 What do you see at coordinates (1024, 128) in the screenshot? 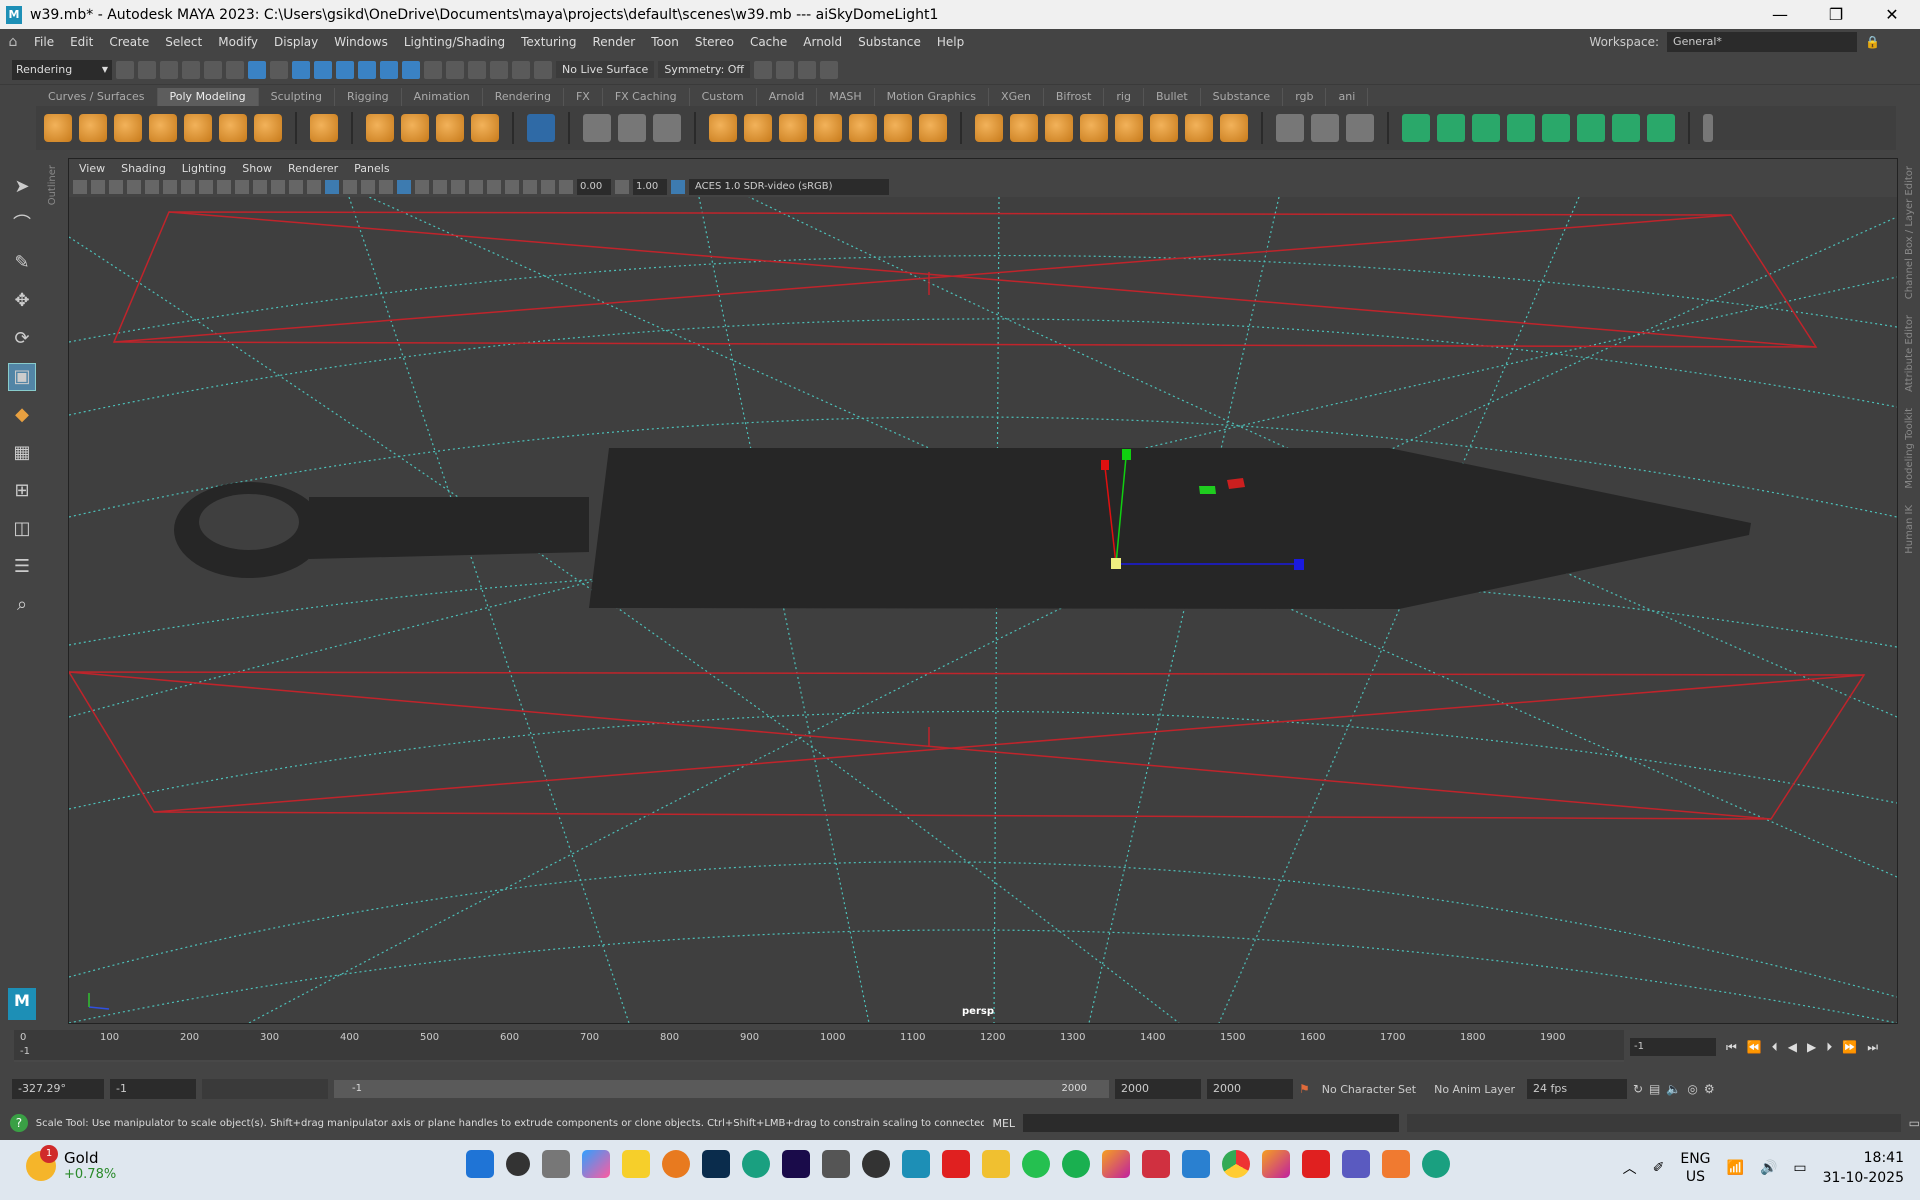
I see `bevel-icon` at bounding box center [1024, 128].